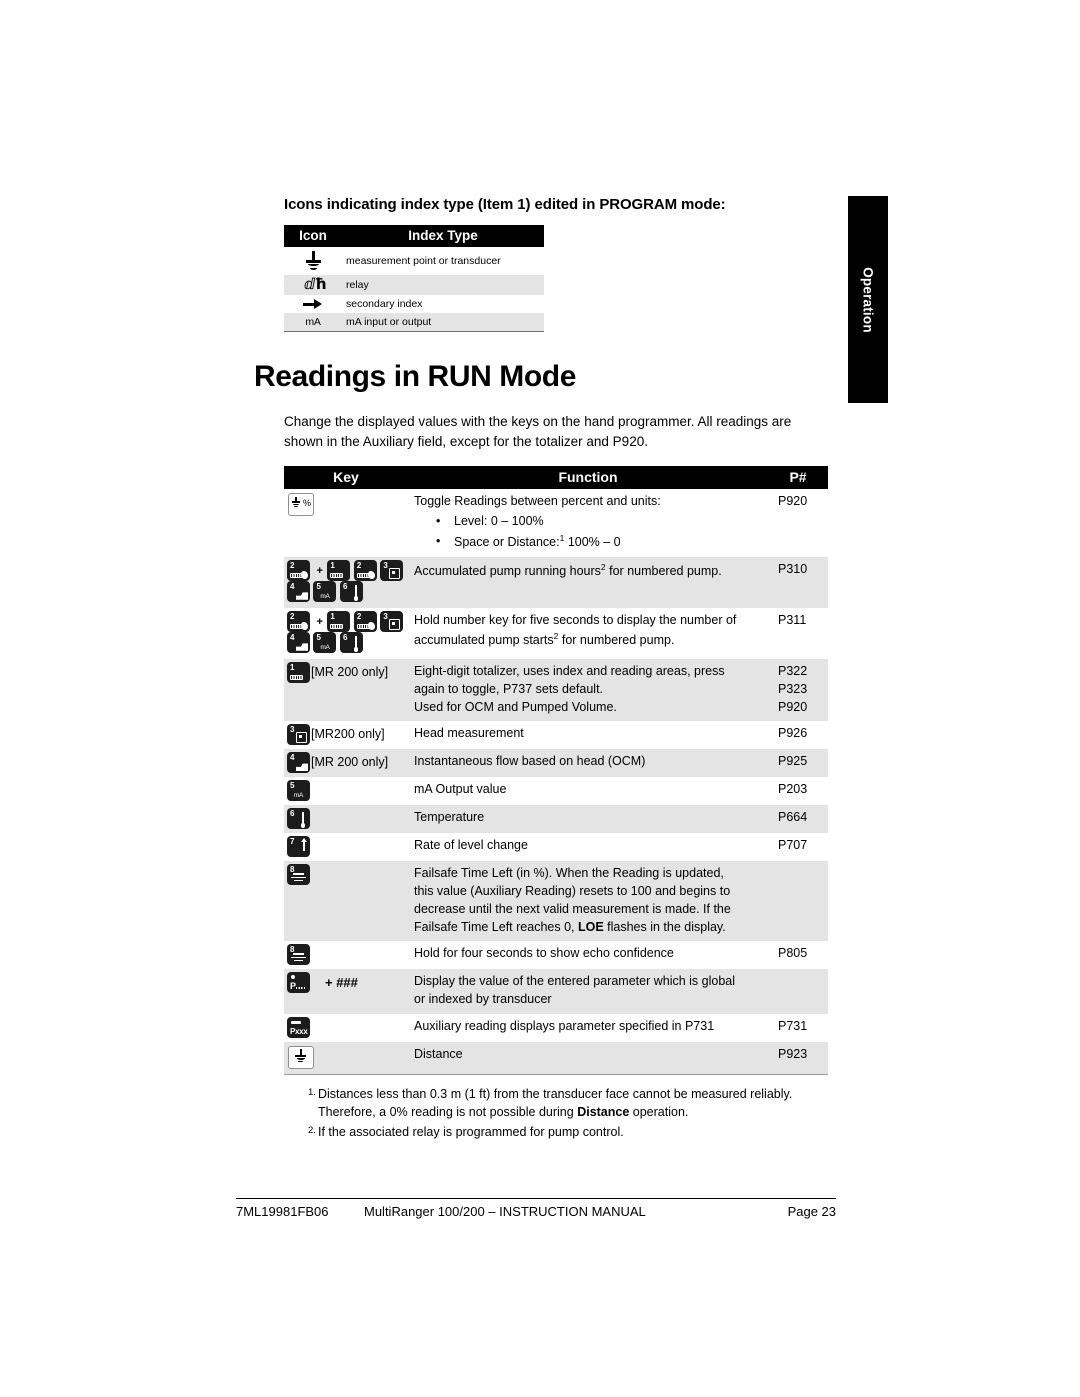 The height and width of the screenshot is (1397, 1080). What do you see at coordinates (793, 845) in the screenshot?
I see `pnum-cell: P707` at bounding box center [793, 845].